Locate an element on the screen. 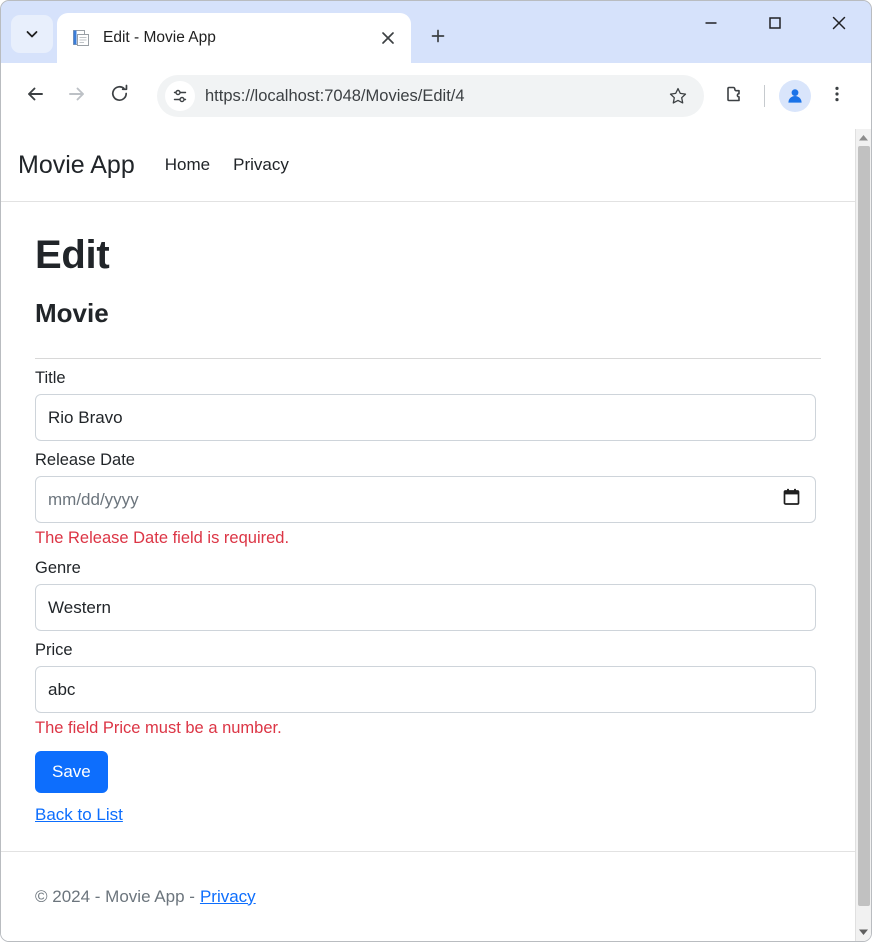  three-dots-vertical-icon is located at coordinates (837, 96).